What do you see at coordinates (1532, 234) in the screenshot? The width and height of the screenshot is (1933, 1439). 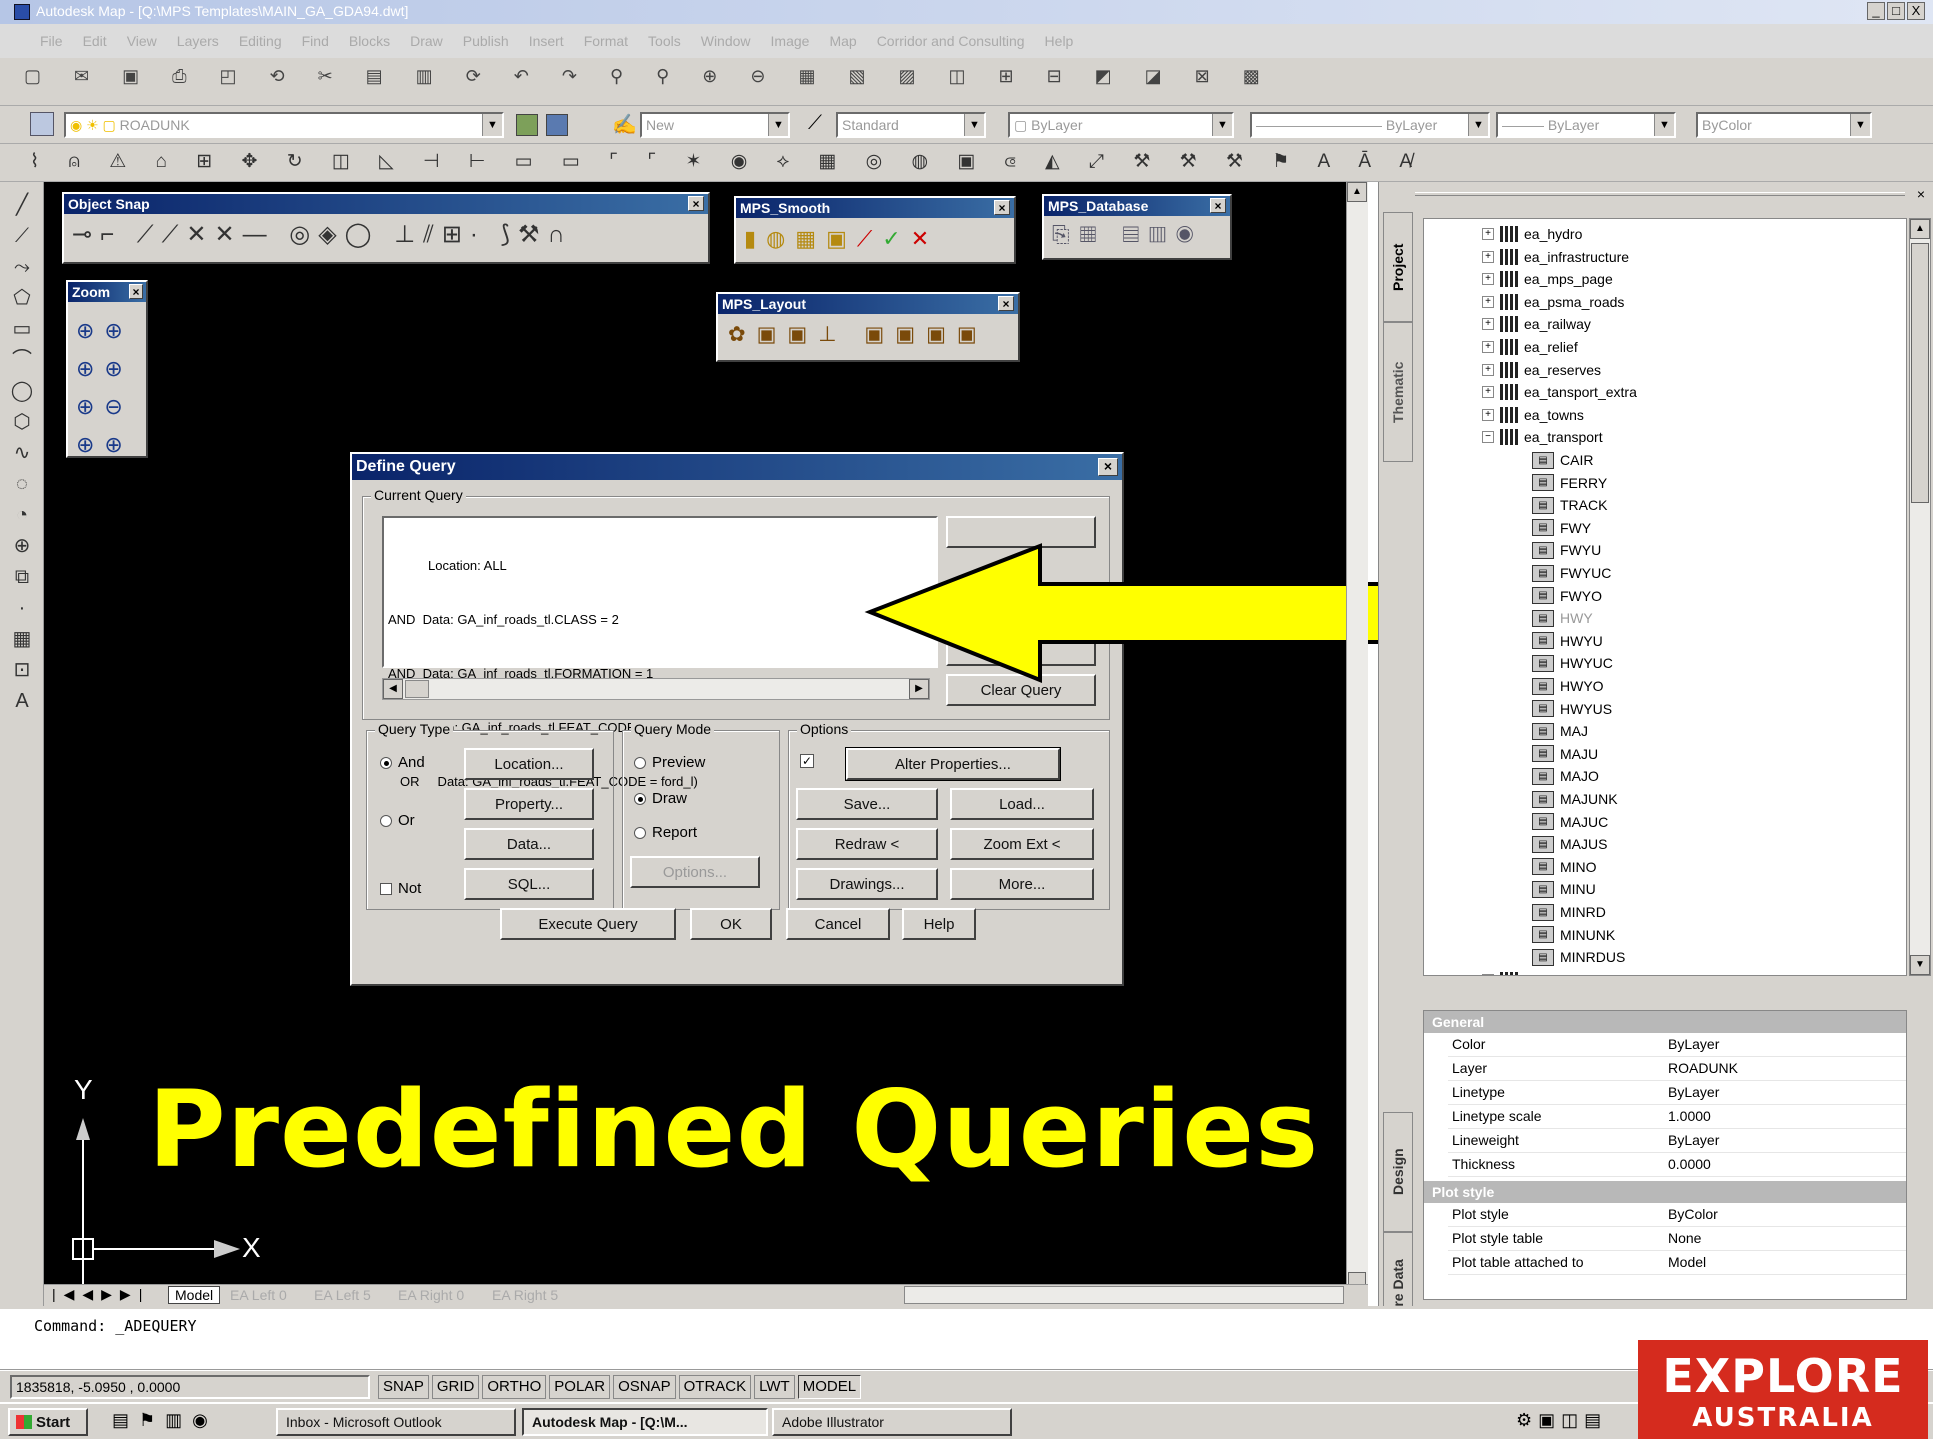 I see `tree-group-item: + ea_hydro` at bounding box center [1532, 234].